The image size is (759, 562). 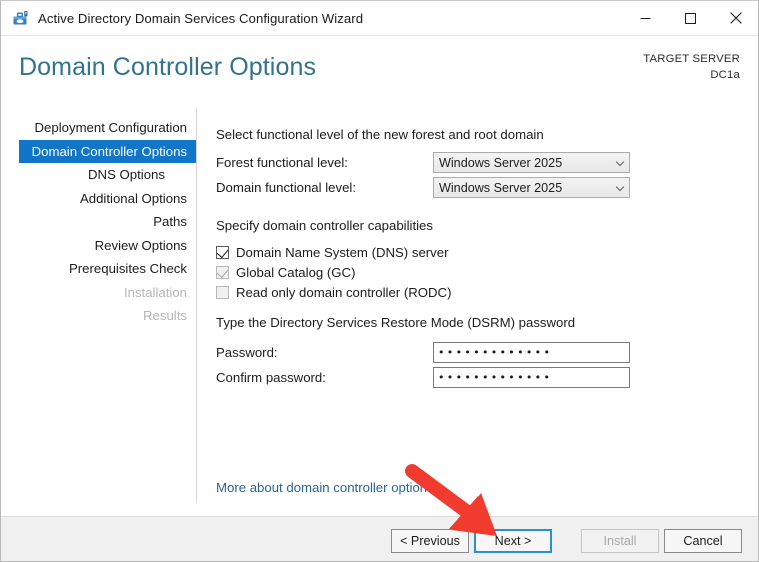 What do you see at coordinates (170, 221) in the screenshot?
I see `sidebar-item-label: Paths` at bounding box center [170, 221].